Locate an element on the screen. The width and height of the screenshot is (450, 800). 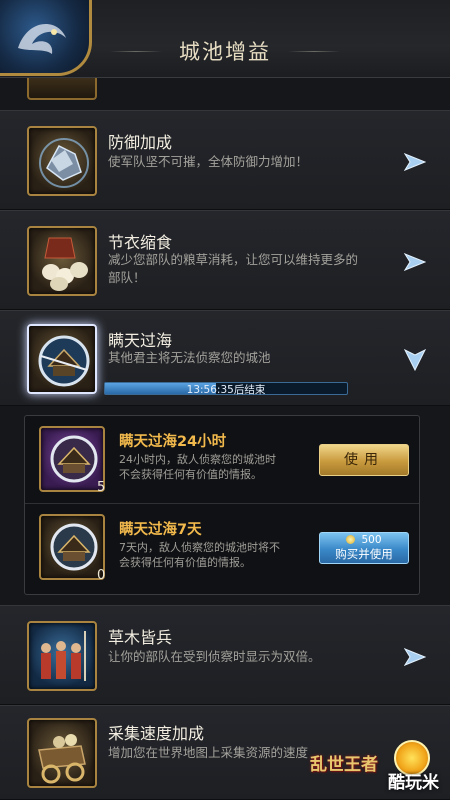
buy-and-use-button: 500 购买并使用 is located at coordinates (364, 548).